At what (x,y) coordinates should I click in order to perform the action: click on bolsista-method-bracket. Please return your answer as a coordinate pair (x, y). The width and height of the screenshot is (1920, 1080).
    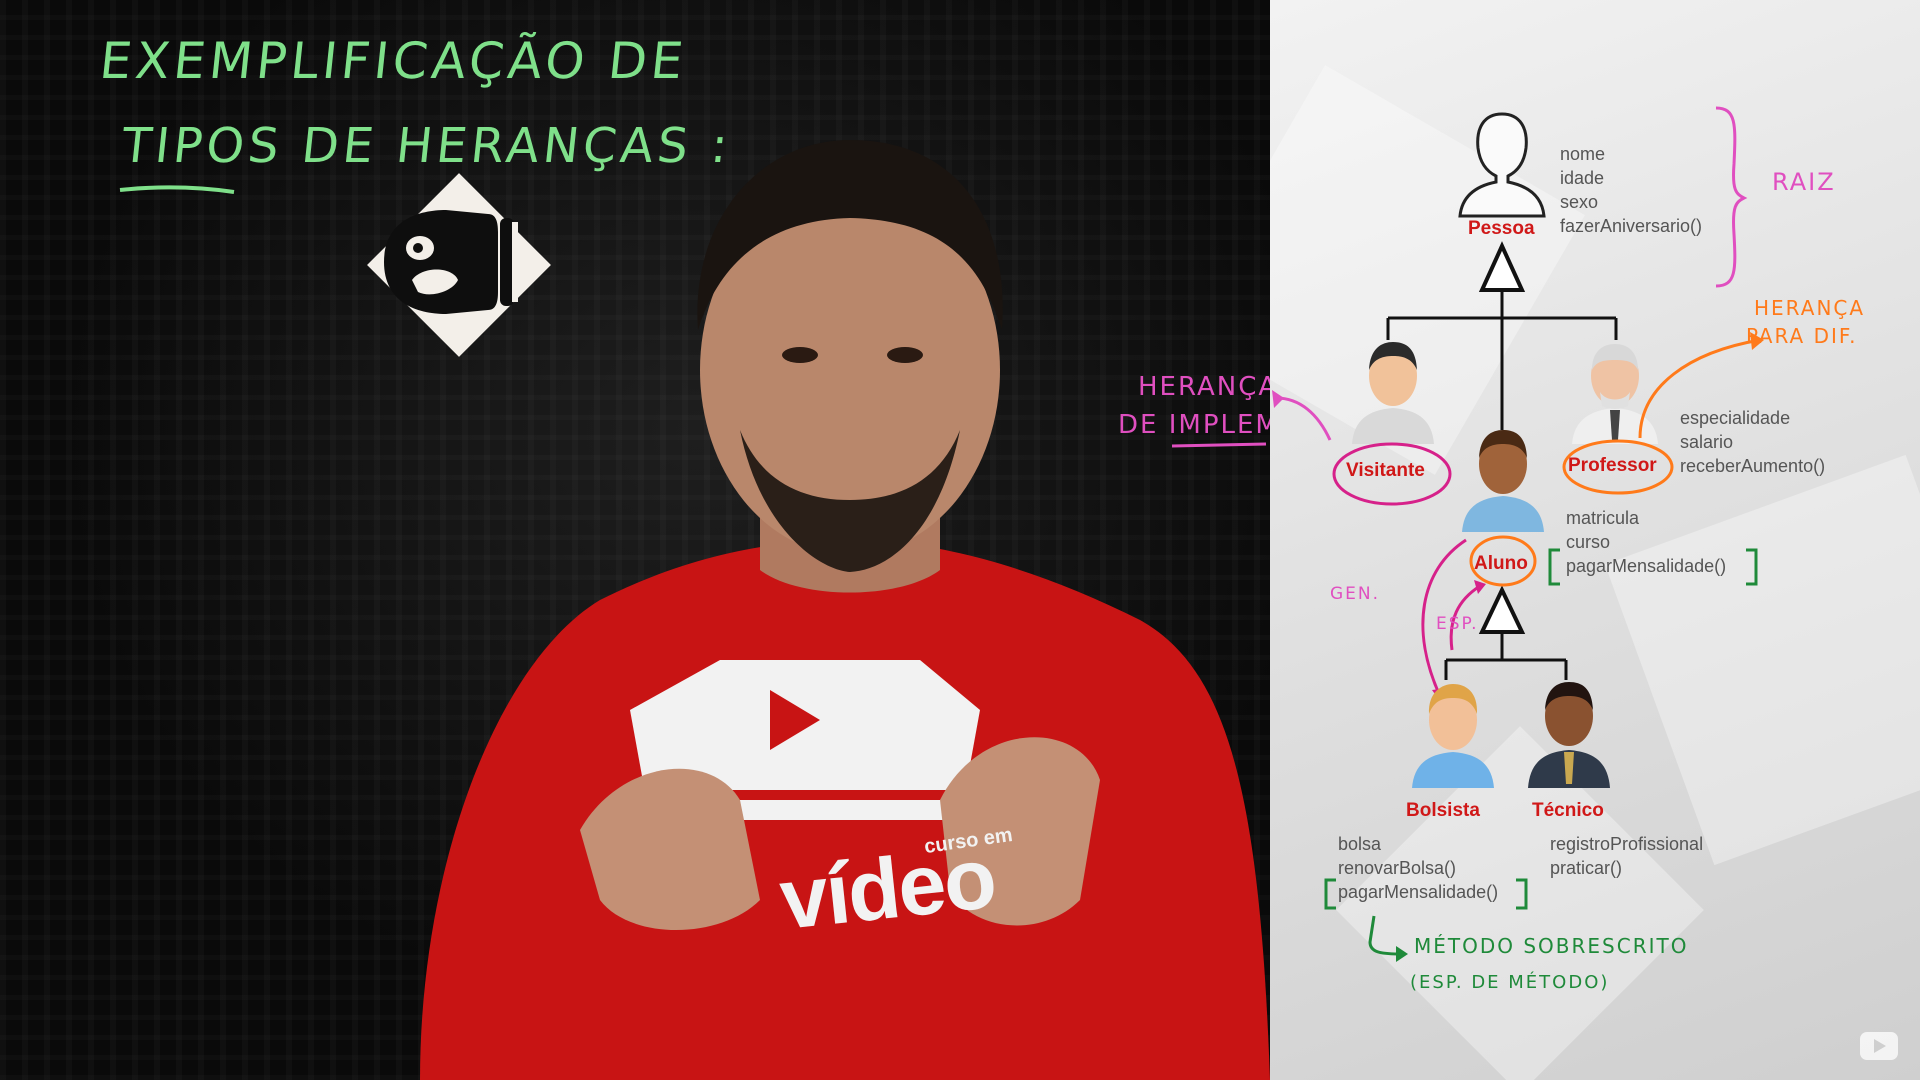
    Looking at the image, I should click on (1426, 894).